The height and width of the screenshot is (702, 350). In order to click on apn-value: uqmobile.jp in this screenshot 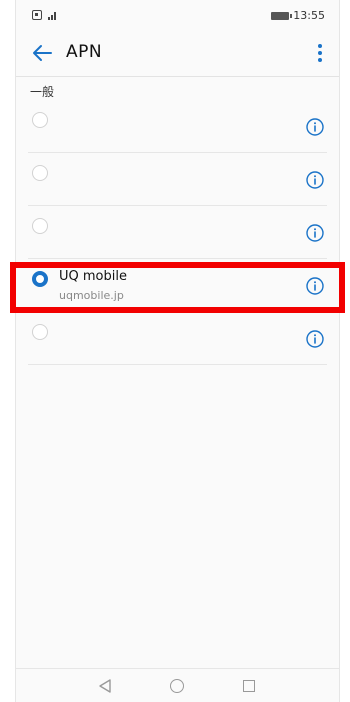, I will do `click(91, 295)`.